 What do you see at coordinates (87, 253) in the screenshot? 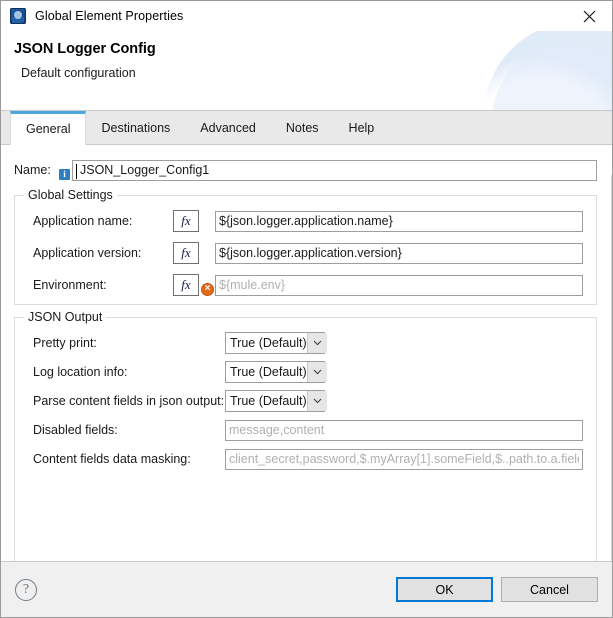
I see `application-version-label: Application version:` at bounding box center [87, 253].